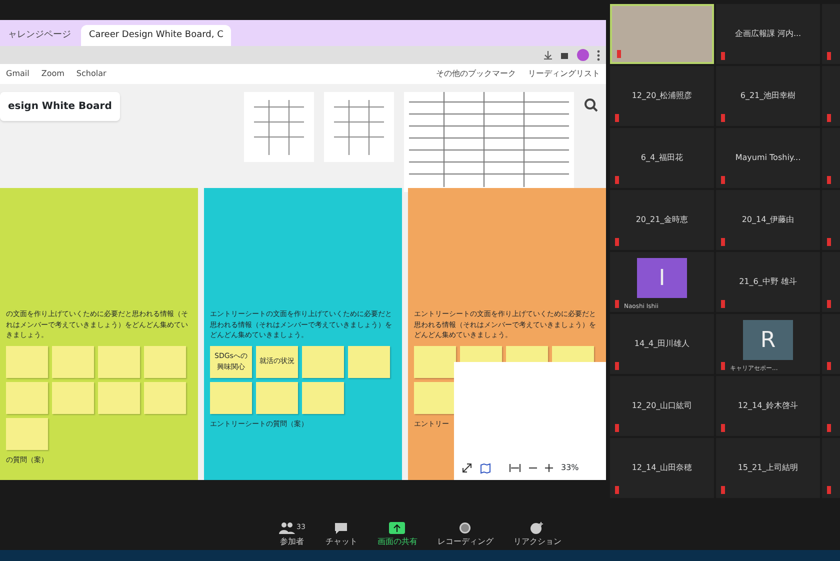 The width and height of the screenshot is (840, 561). I want to click on bookmark-link: Scholar, so click(91, 74).